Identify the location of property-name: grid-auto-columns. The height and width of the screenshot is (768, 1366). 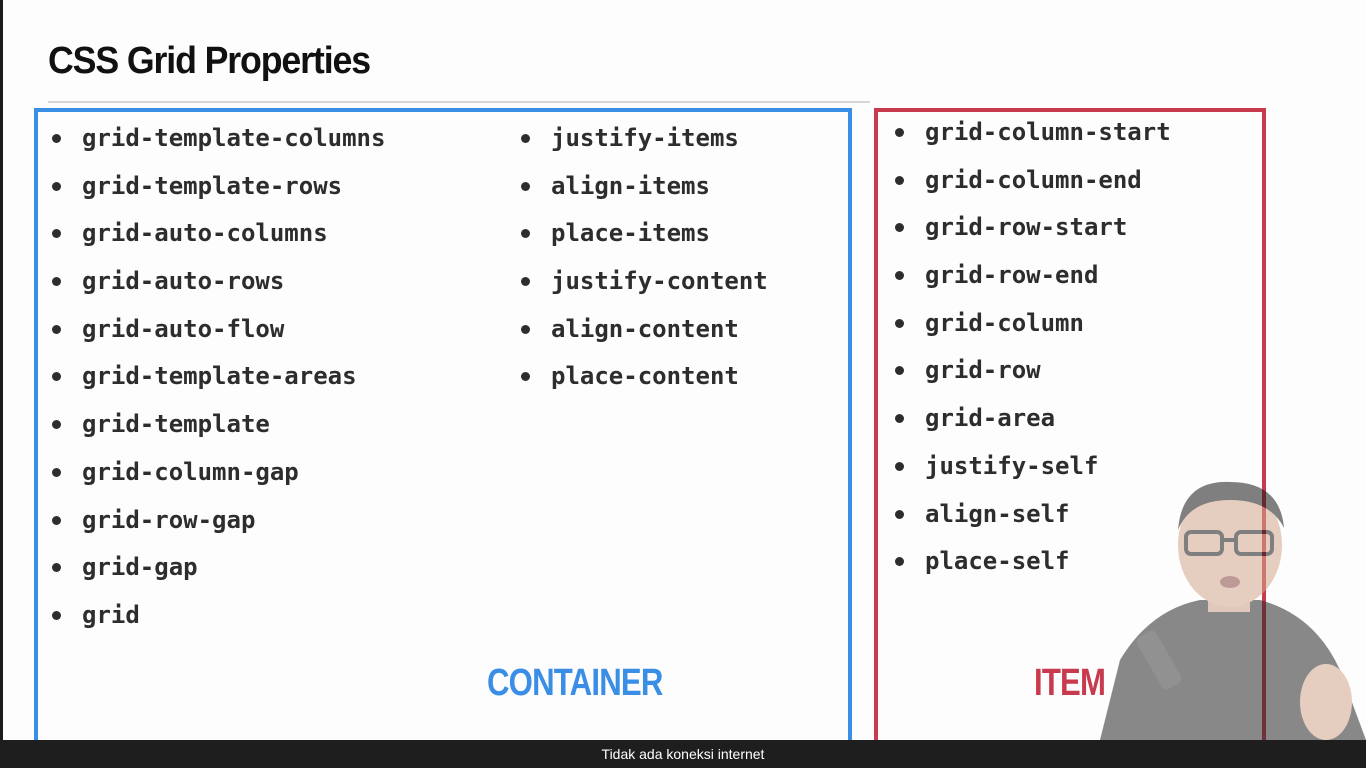
(205, 233).